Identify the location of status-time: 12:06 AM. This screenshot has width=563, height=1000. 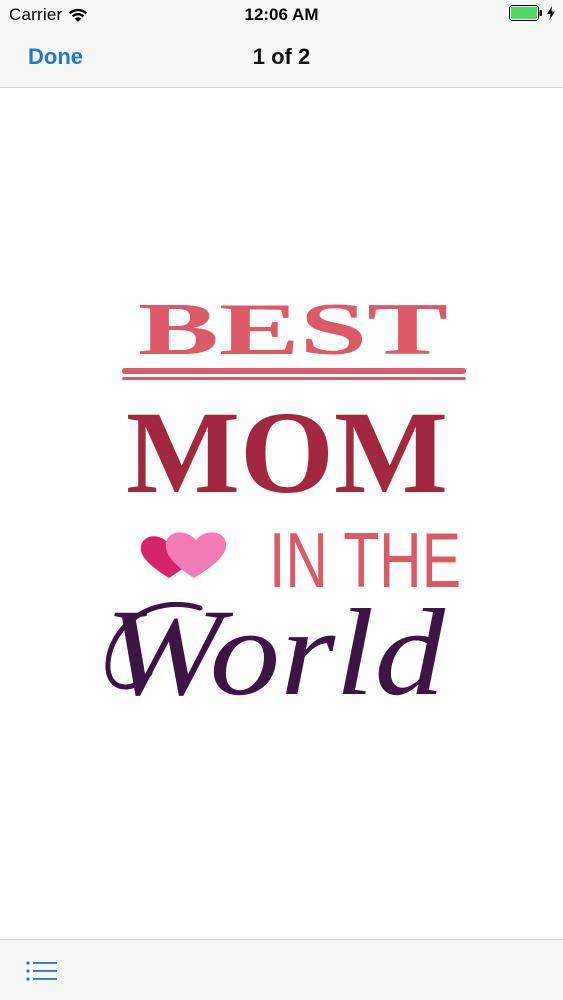
(281, 14).